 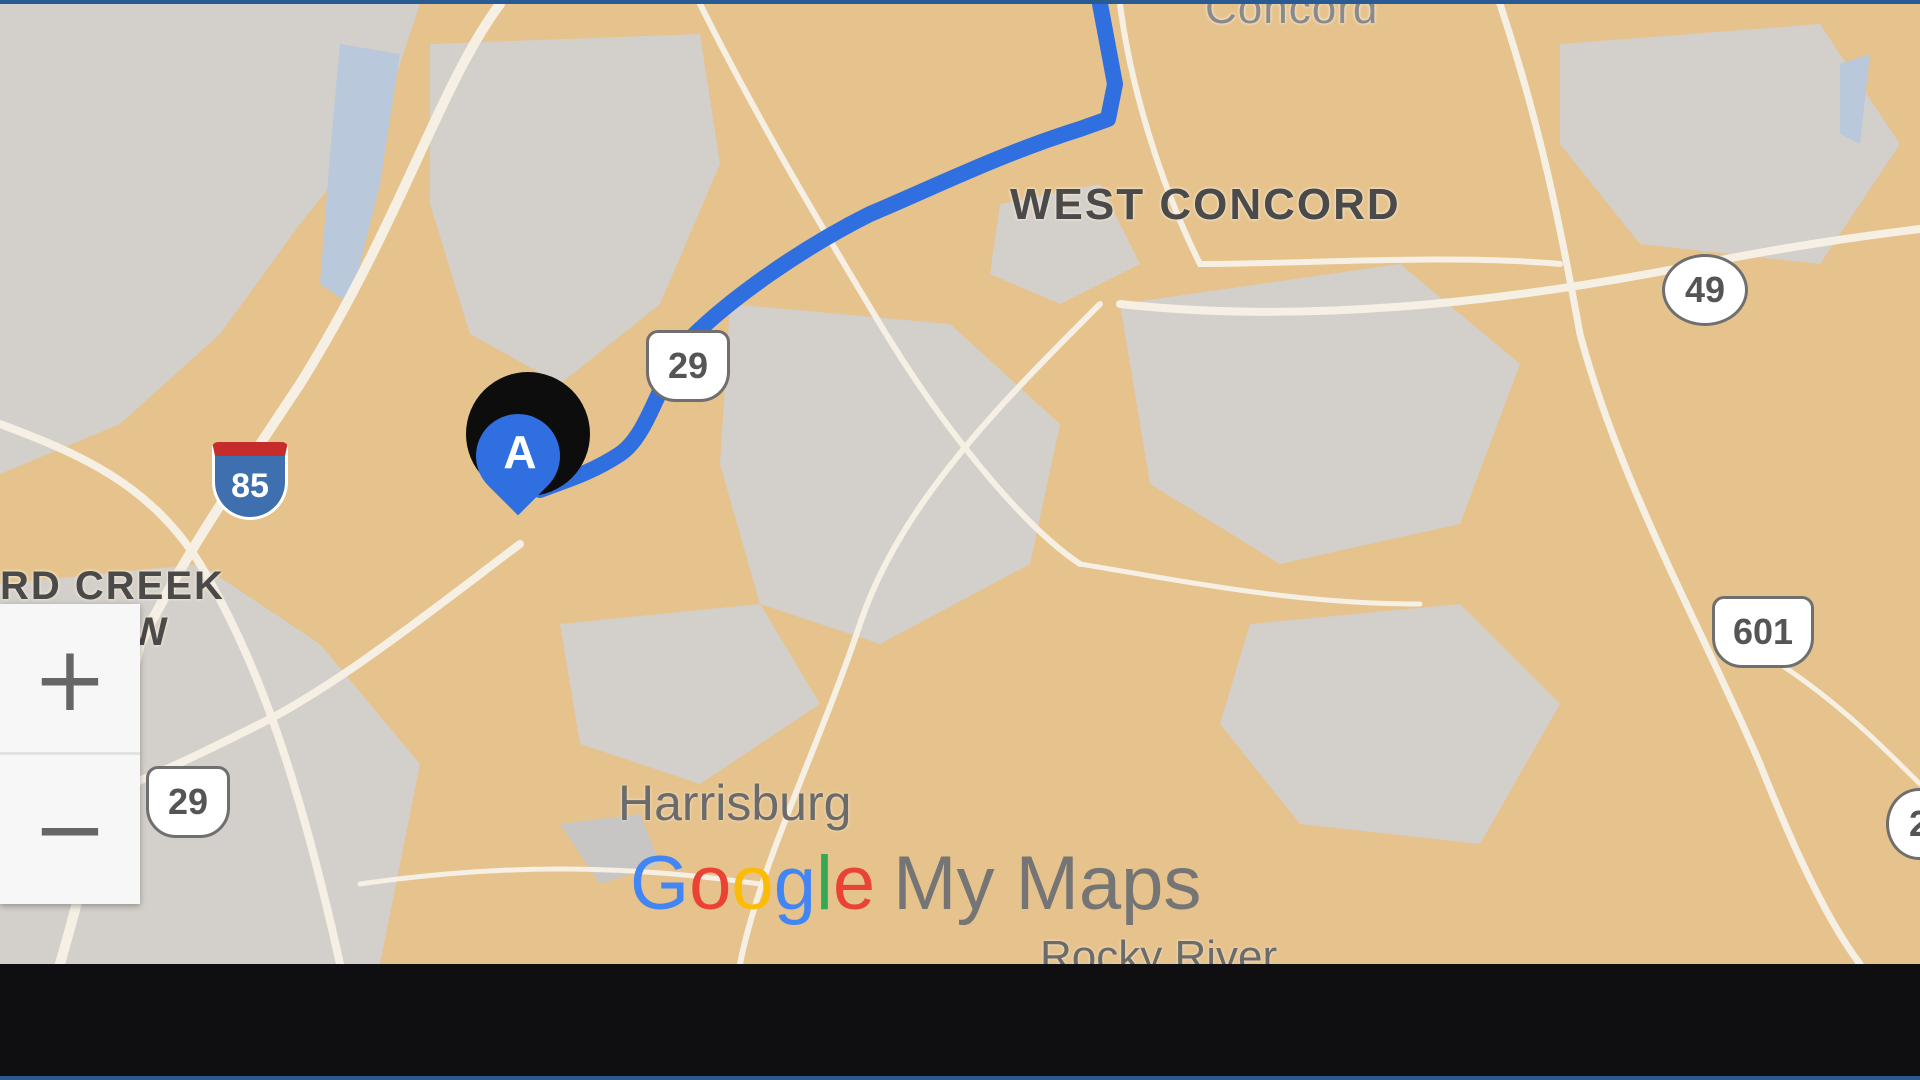 I want to click on logo-letter-e: e, so click(x=854, y=883).